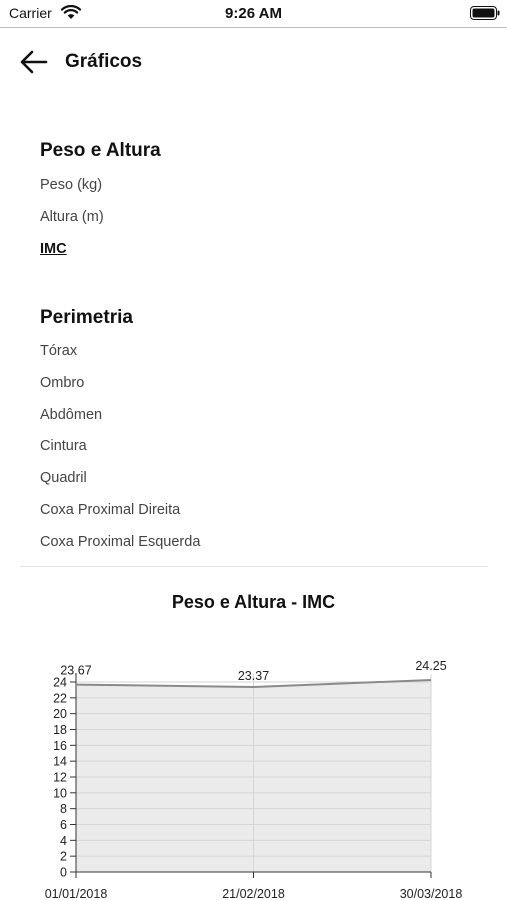  I want to click on y-tick-label: 20, so click(60, 714).